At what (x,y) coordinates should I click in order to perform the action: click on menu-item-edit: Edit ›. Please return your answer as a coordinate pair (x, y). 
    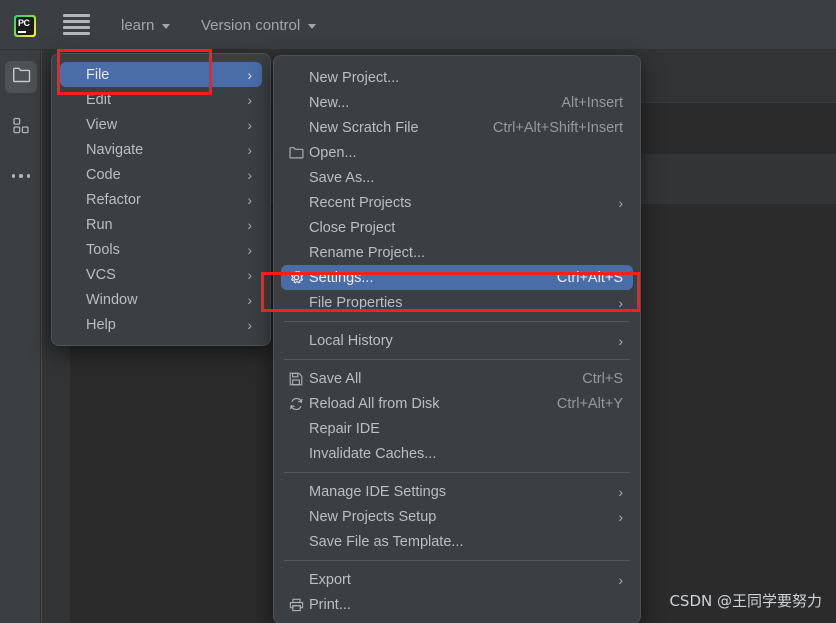
    Looking at the image, I should click on (161, 99).